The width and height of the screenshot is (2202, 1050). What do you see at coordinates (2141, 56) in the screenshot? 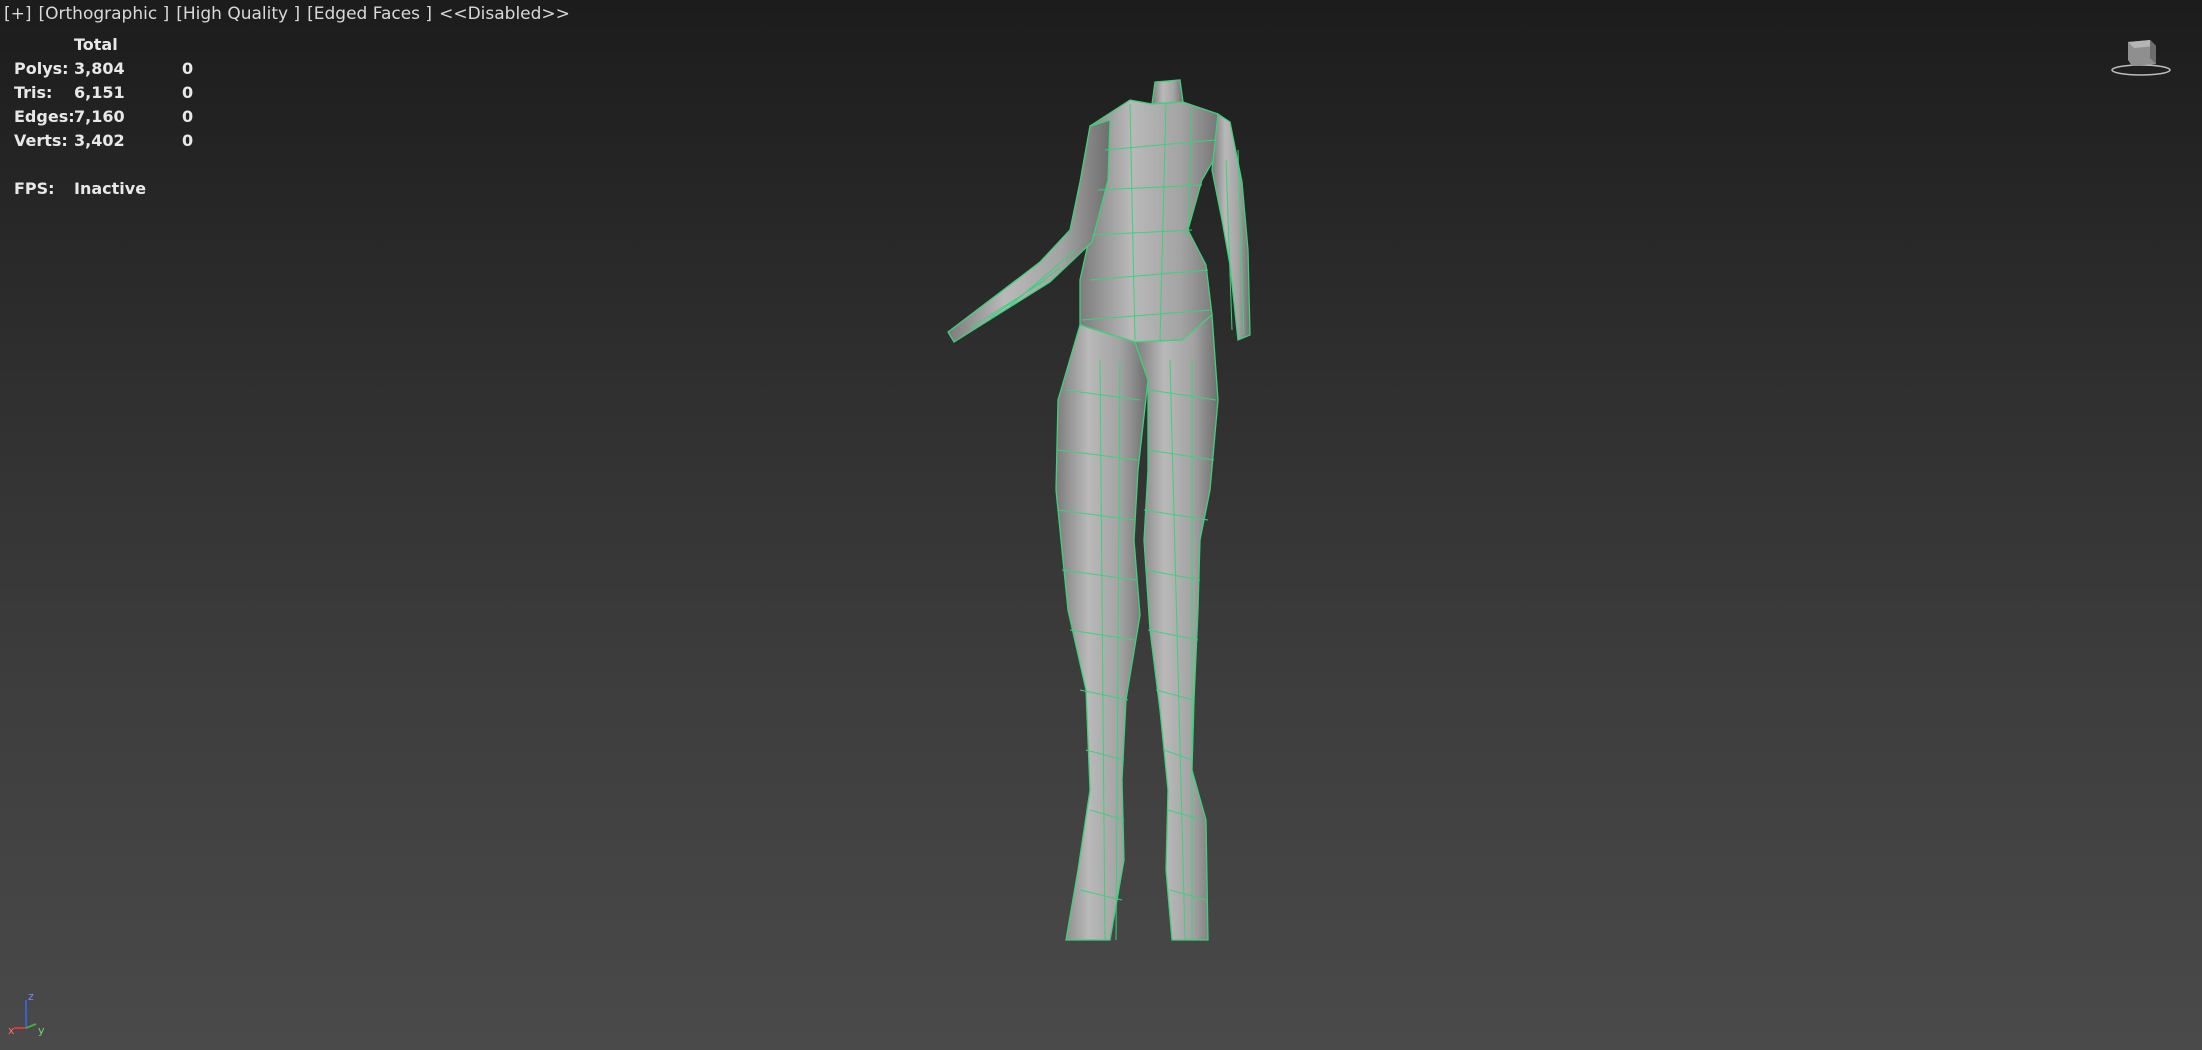
I see `viewcube-icon` at bounding box center [2141, 56].